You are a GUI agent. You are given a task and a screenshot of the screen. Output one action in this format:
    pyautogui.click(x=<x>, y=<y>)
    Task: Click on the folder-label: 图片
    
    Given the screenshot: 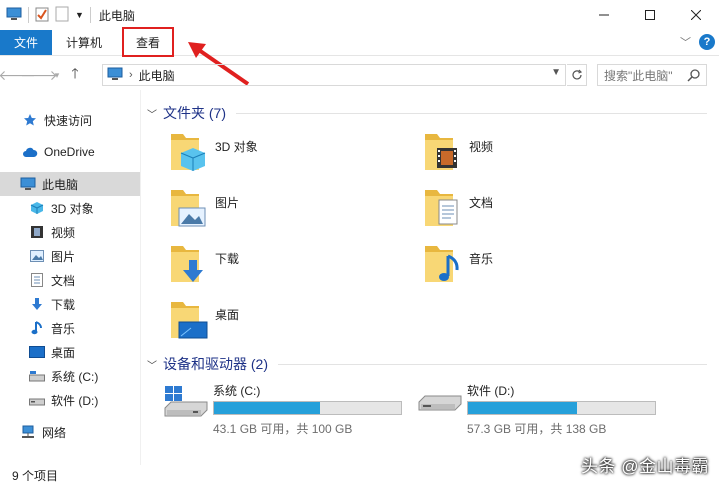 What is the action you would take?
    pyautogui.click(x=227, y=203)
    